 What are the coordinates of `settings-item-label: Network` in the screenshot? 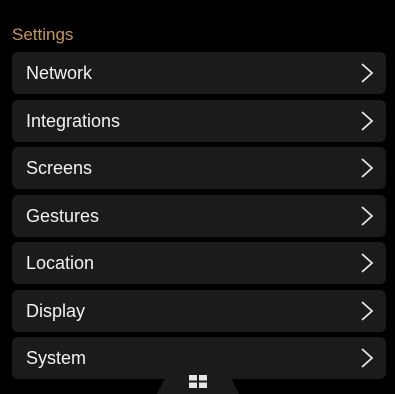 It's located at (59, 73).